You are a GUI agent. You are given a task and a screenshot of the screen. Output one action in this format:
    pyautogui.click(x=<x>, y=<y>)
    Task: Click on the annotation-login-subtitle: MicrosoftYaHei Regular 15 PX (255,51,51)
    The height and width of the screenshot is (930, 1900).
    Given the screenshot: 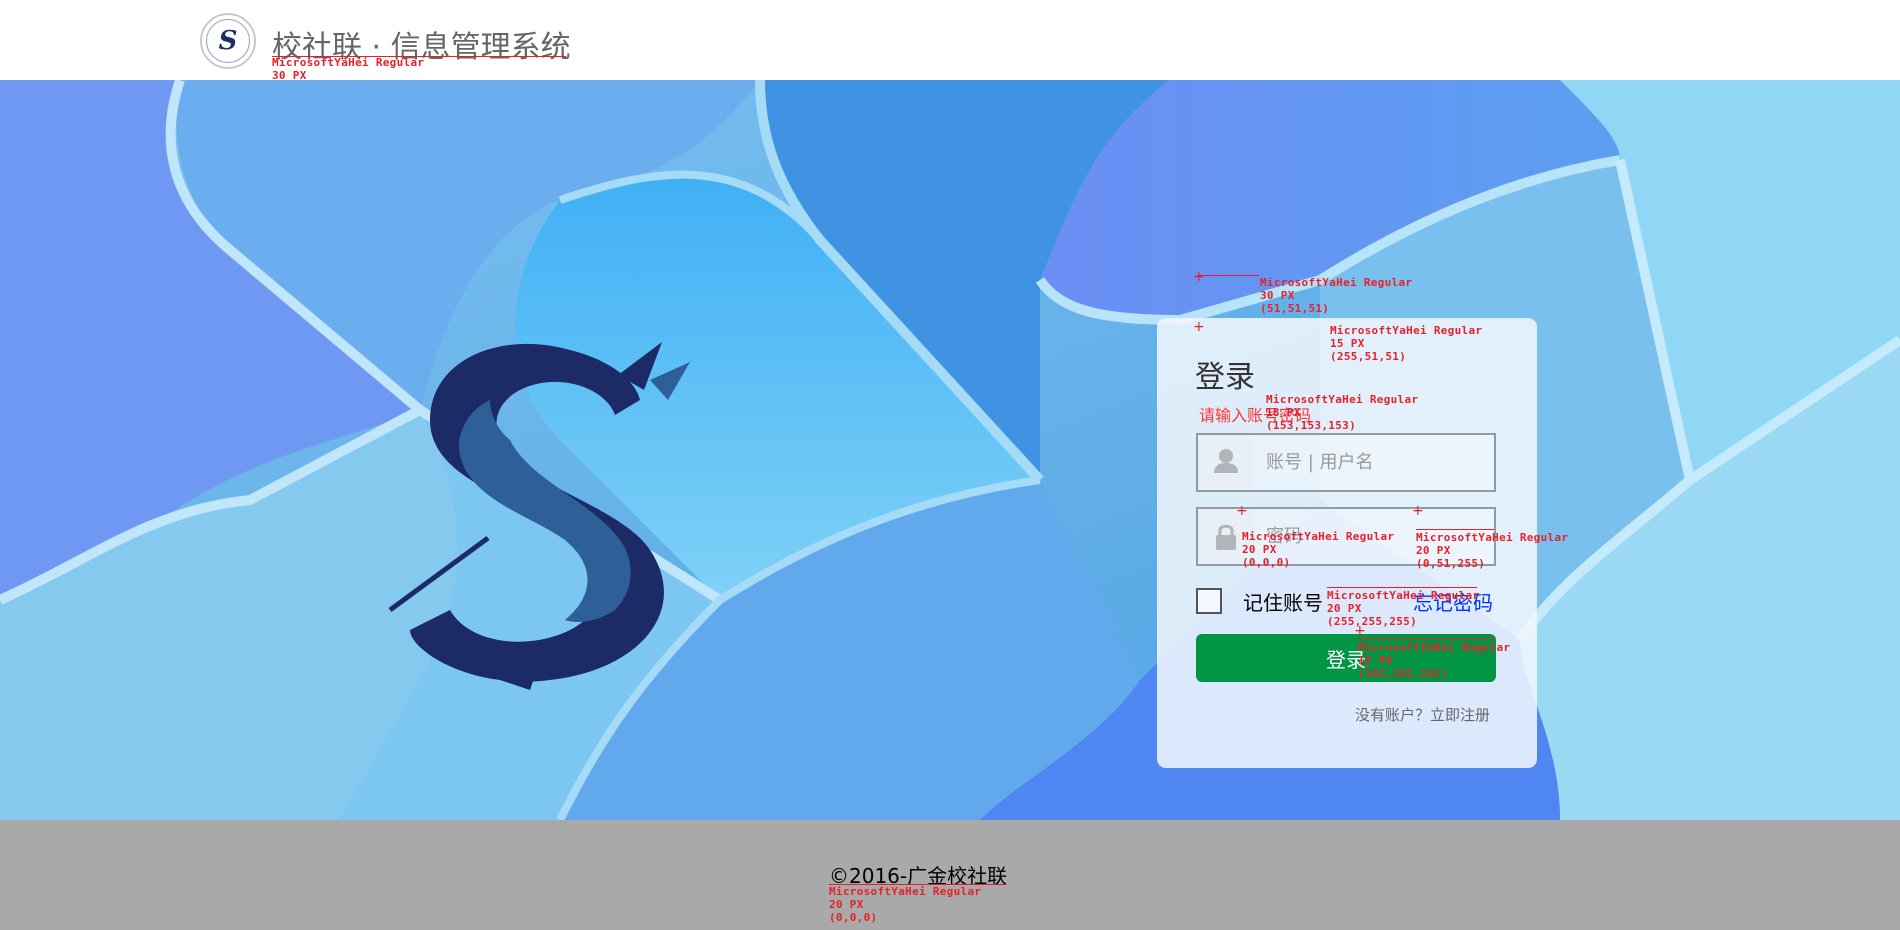 What is the action you would take?
    pyautogui.click(x=1406, y=343)
    